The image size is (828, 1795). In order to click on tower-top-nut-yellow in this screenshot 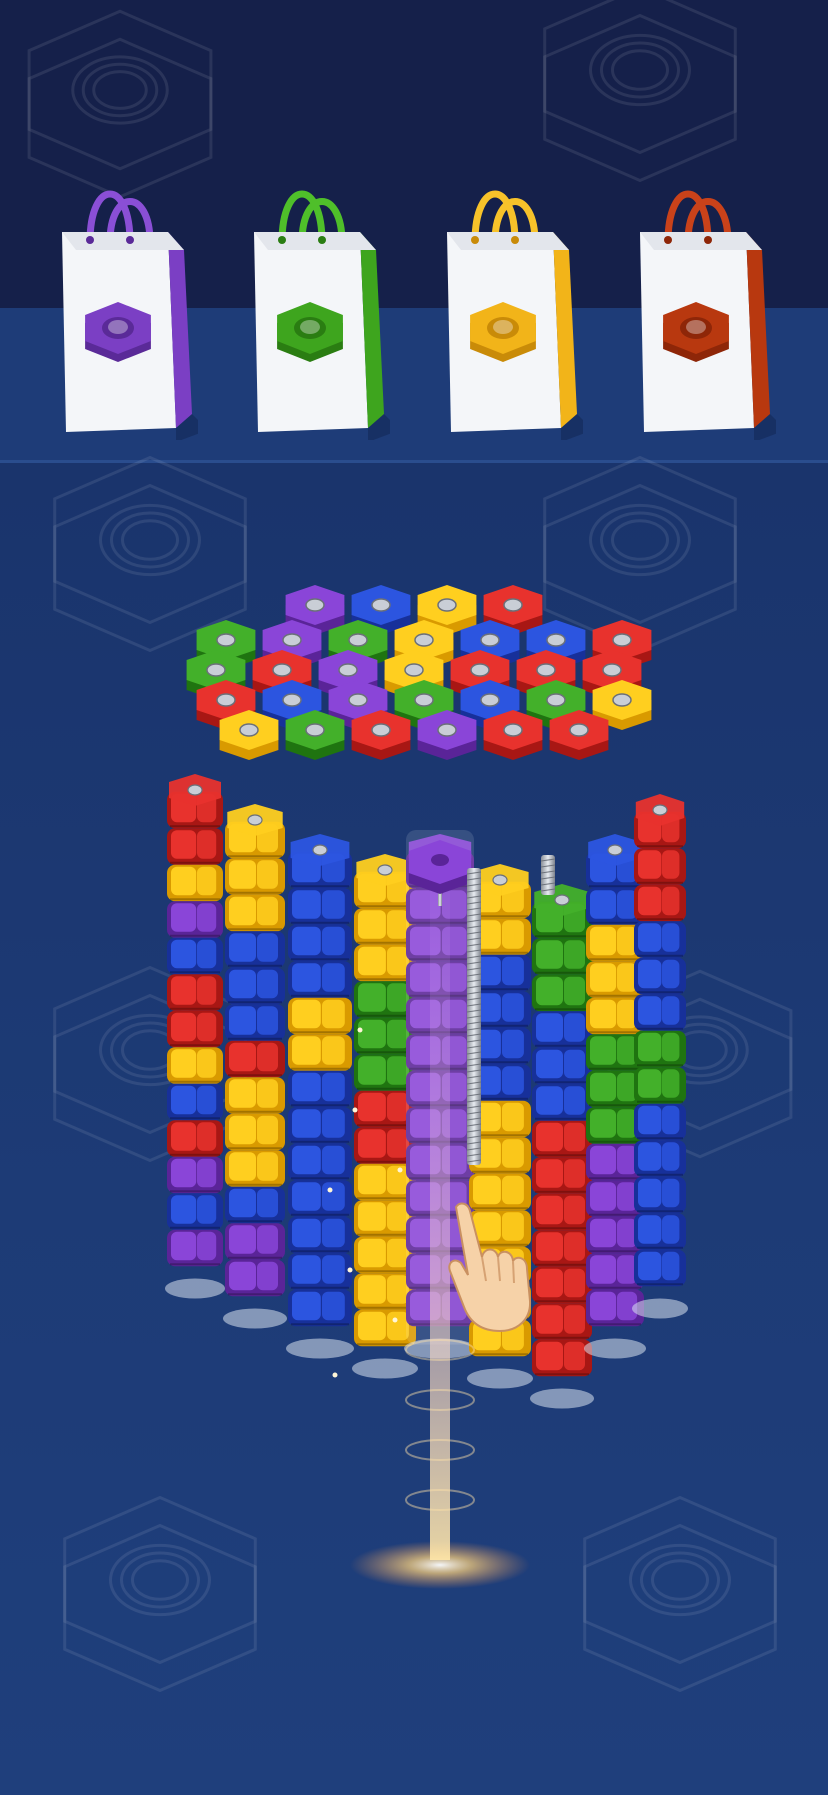, I will do `click(249, 735)`.